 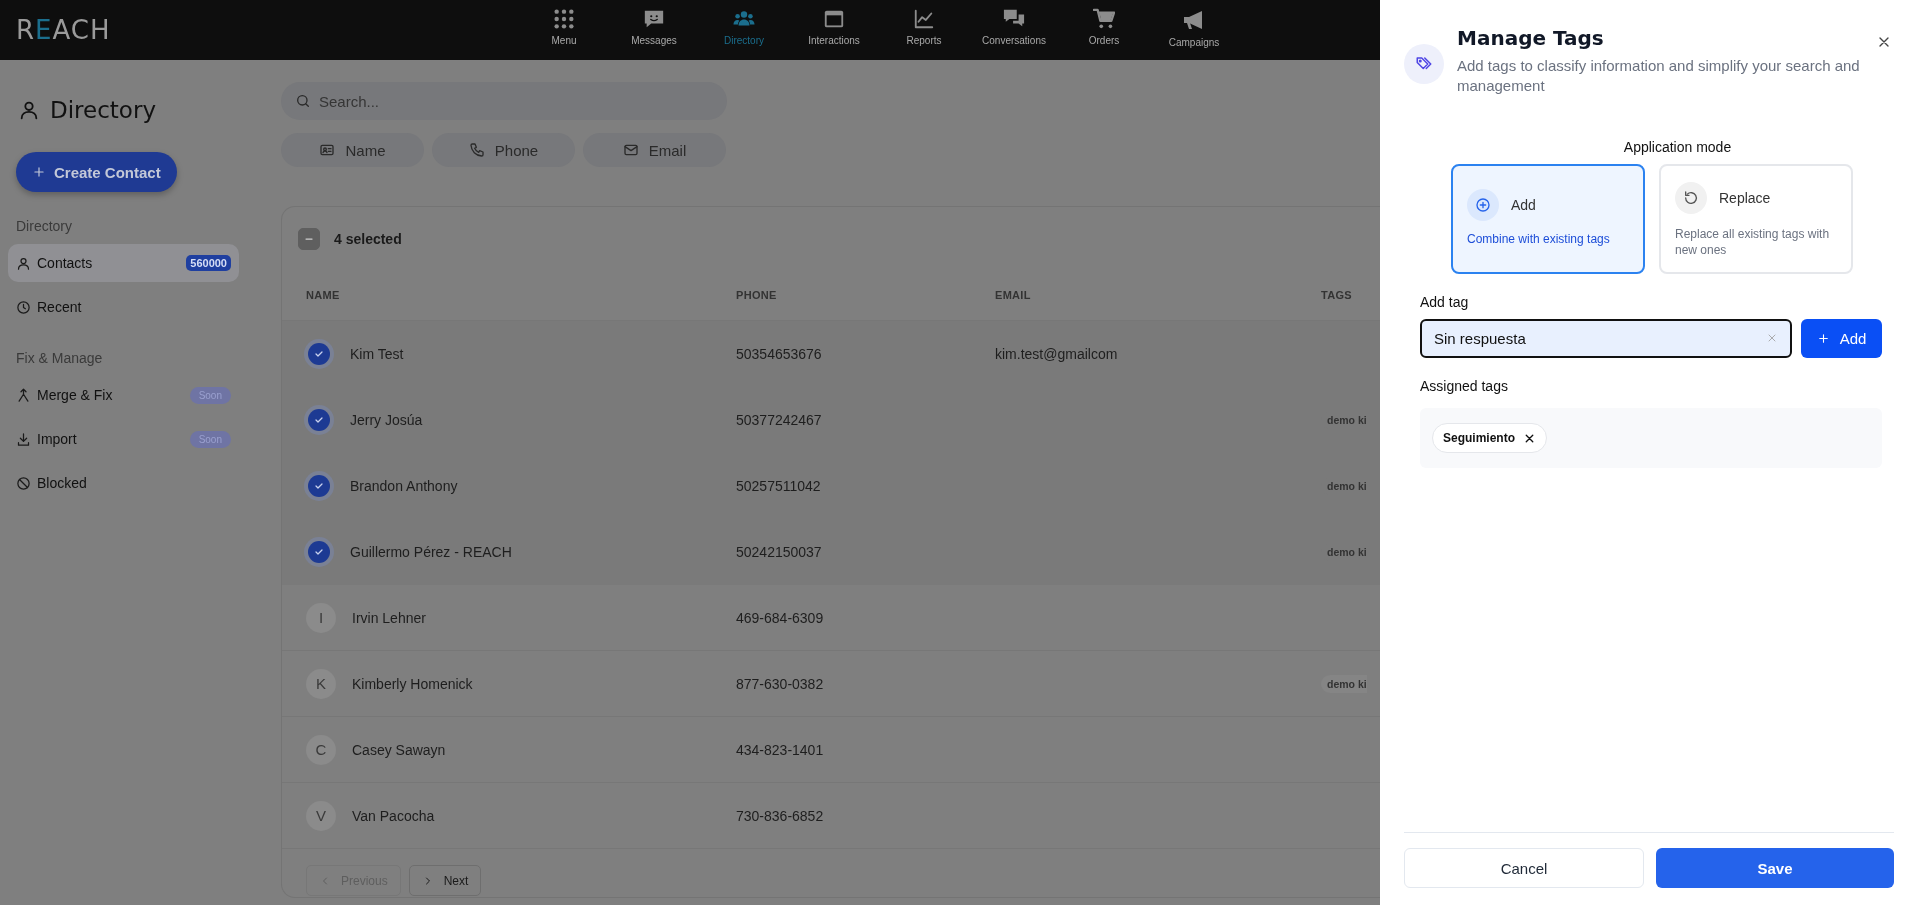 I want to click on filter-chip: Email, so click(x=654, y=150).